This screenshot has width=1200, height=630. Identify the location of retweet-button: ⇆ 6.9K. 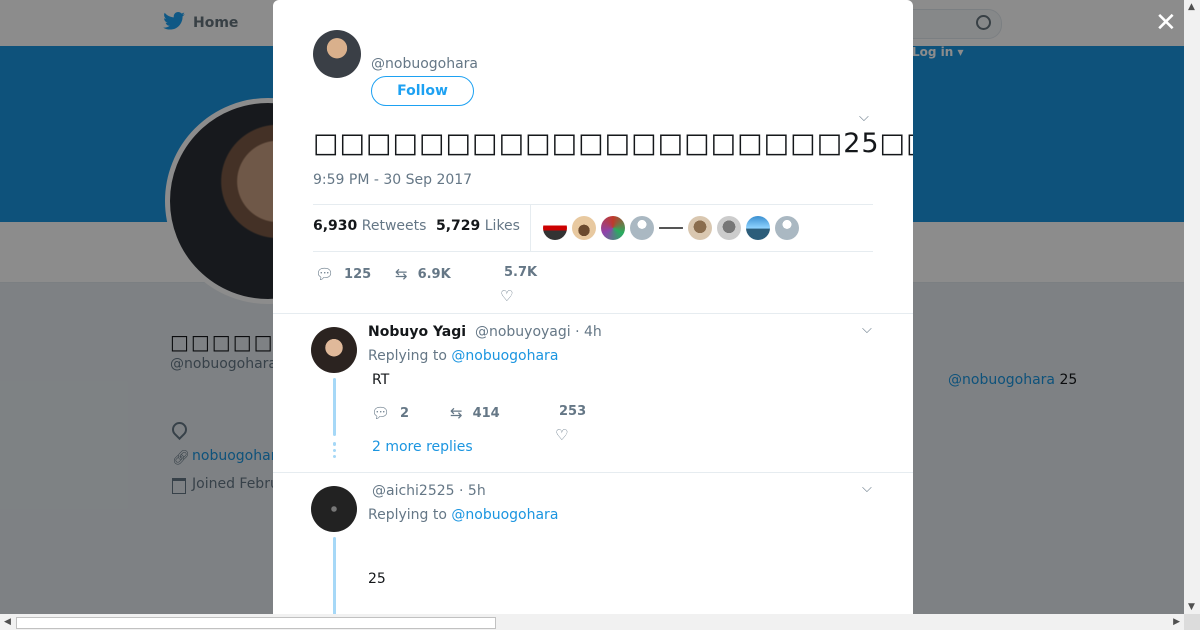
(423, 274).